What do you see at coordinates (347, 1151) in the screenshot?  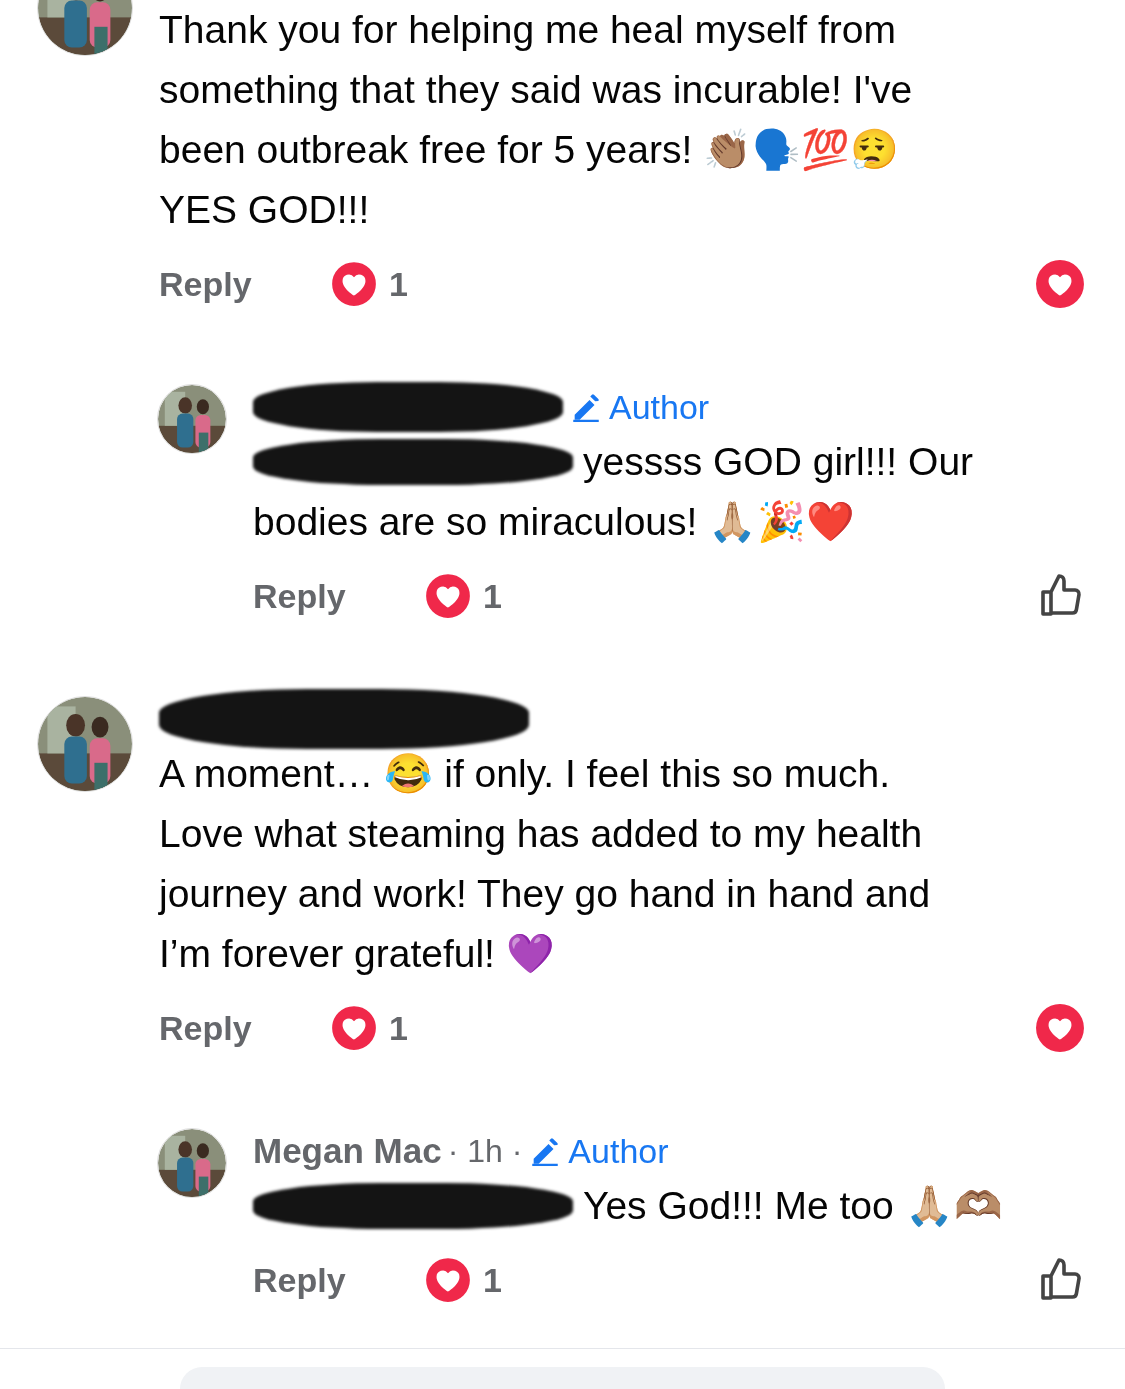 I see `author-name: Megan Mac` at bounding box center [347, 1151].